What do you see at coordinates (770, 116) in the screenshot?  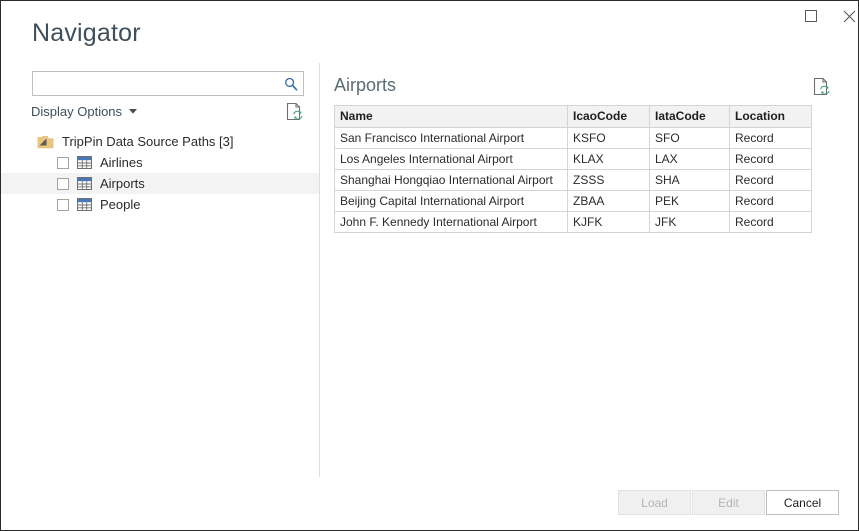 I see `column-header-location: Location` at bounding box center [770, 116].